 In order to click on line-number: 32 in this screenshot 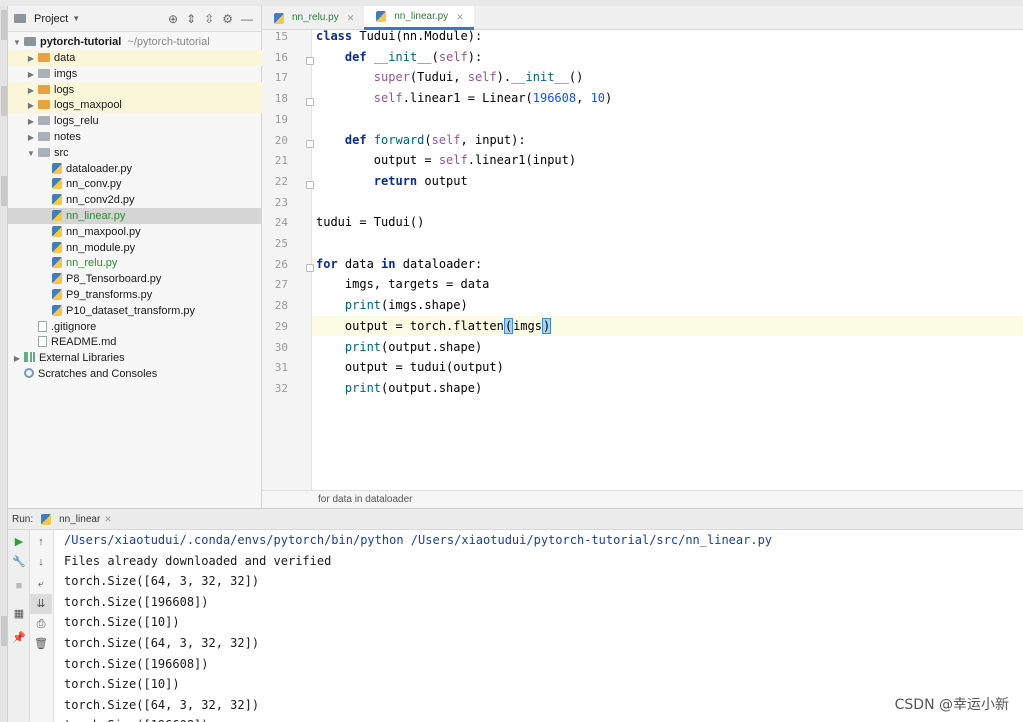, I will do `click(281, 388)`.